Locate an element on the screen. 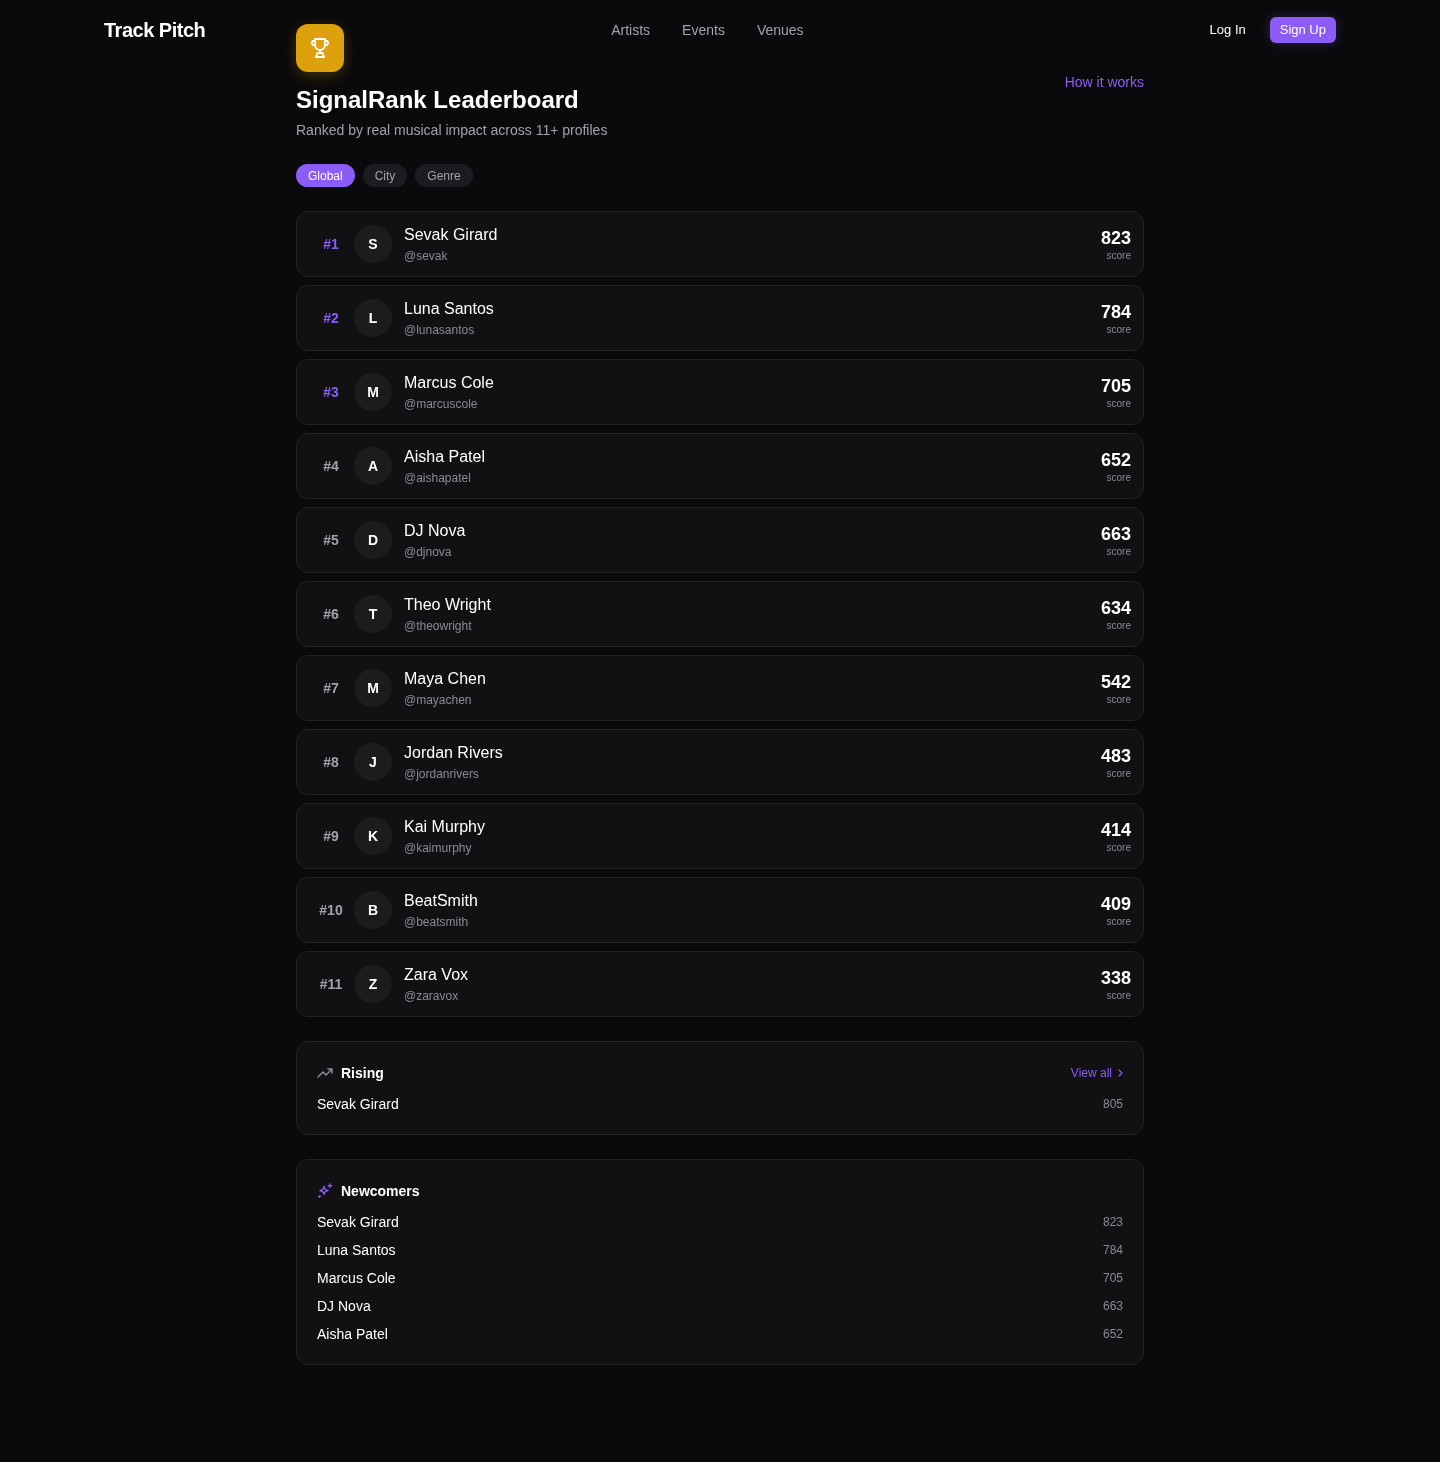 The image size is (1440, 1462). avatar-initial: T is located at coordinates (373, 614).